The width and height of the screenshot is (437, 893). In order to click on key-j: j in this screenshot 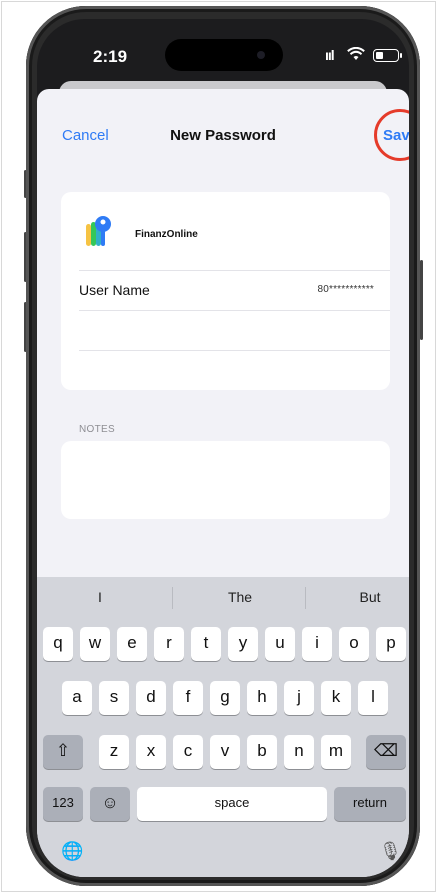, I will do `click(299, 698)`.